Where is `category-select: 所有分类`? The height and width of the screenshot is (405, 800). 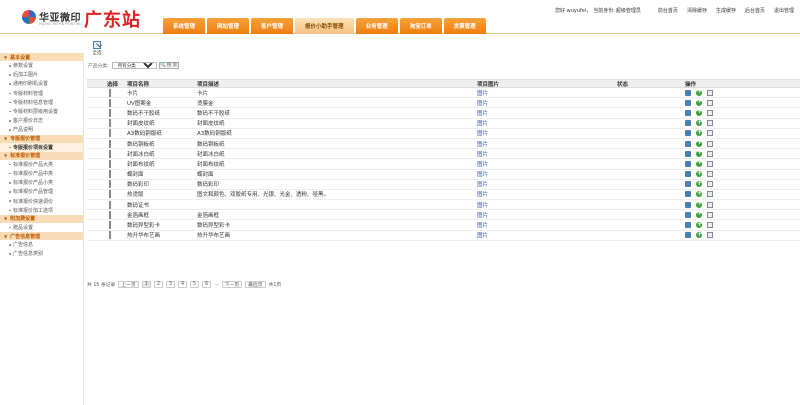 category-select: 所有分类 is located at coordinates (134, 65).